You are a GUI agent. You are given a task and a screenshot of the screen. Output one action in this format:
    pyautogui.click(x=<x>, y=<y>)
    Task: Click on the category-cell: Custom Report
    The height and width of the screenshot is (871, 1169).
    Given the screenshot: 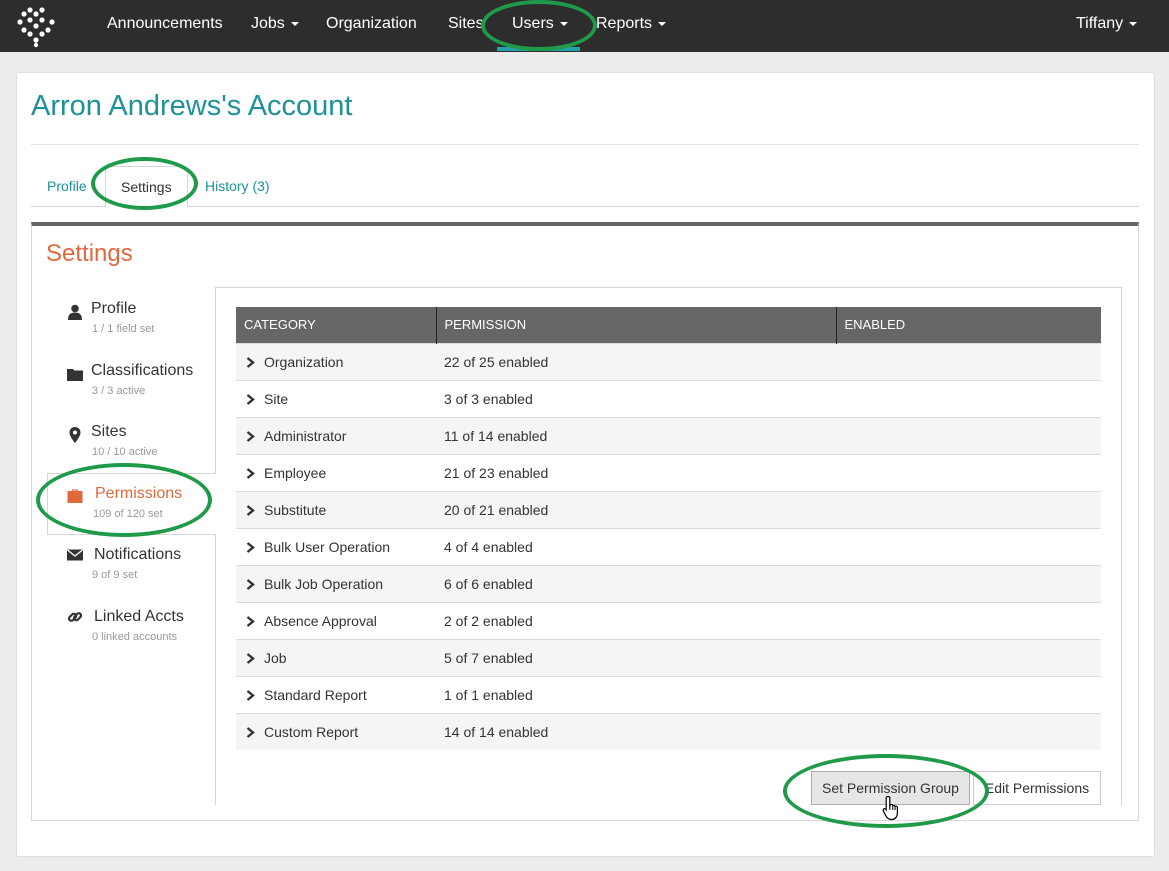 What is the action you would take?
    pyautogui.click(x=336, y=731)
    